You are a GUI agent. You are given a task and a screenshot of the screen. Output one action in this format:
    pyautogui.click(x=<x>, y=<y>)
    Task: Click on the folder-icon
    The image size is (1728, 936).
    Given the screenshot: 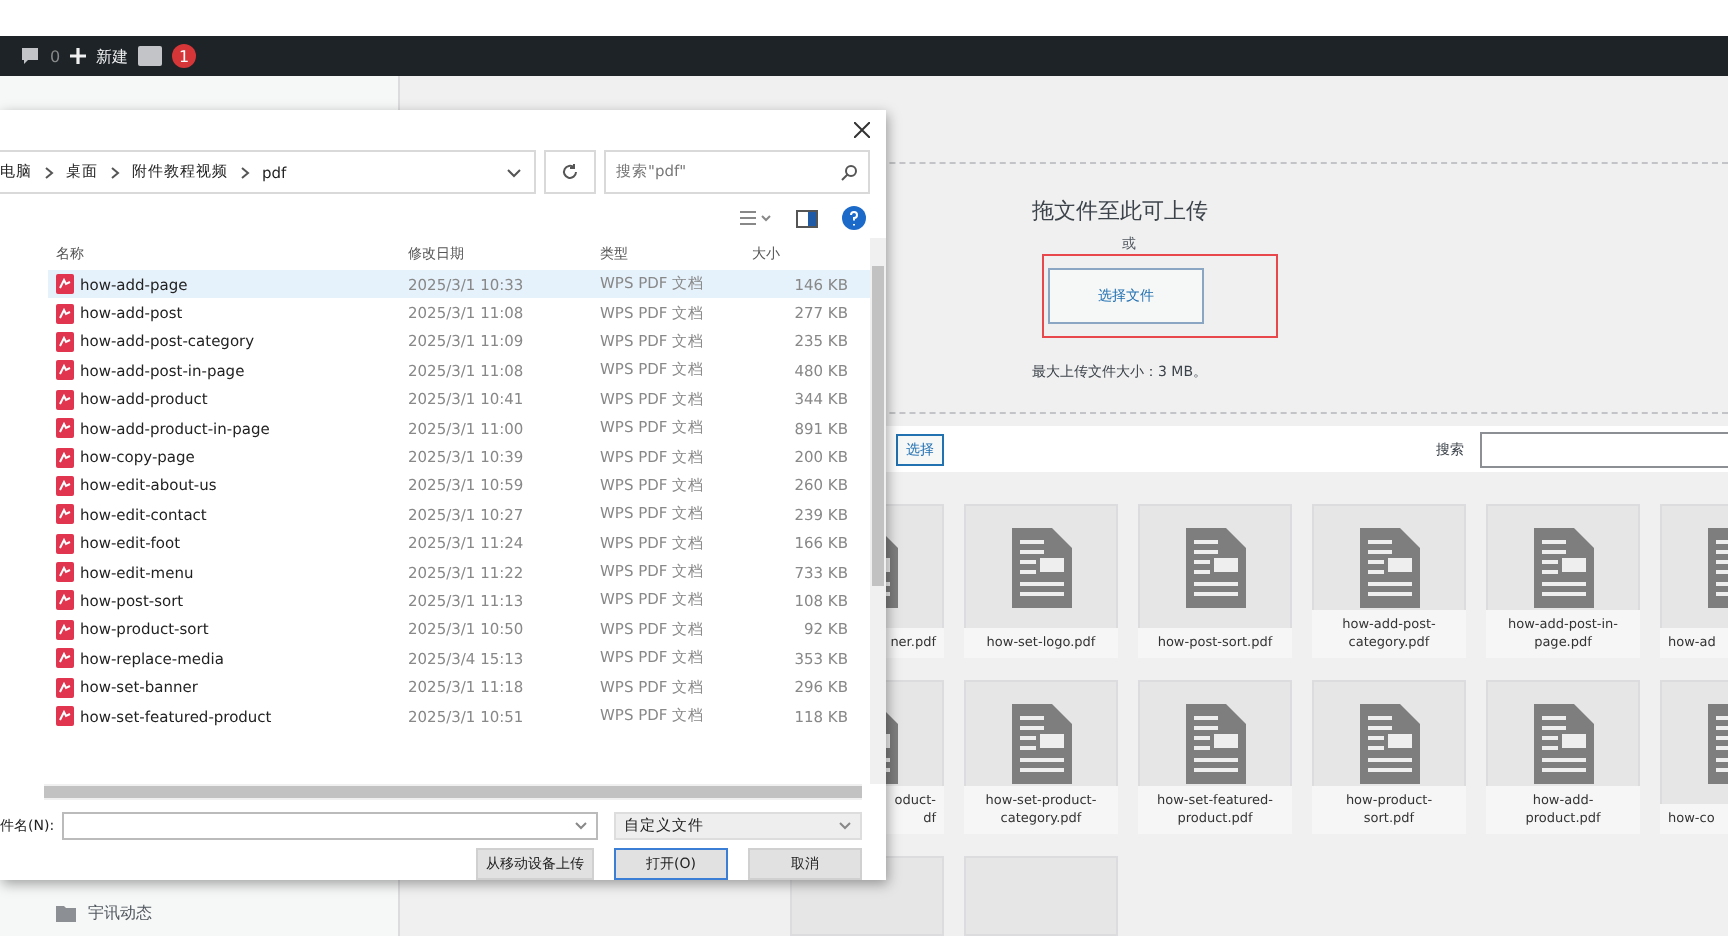 What is the action you would take?
    pyautogui.click(x=66, y=913)
    